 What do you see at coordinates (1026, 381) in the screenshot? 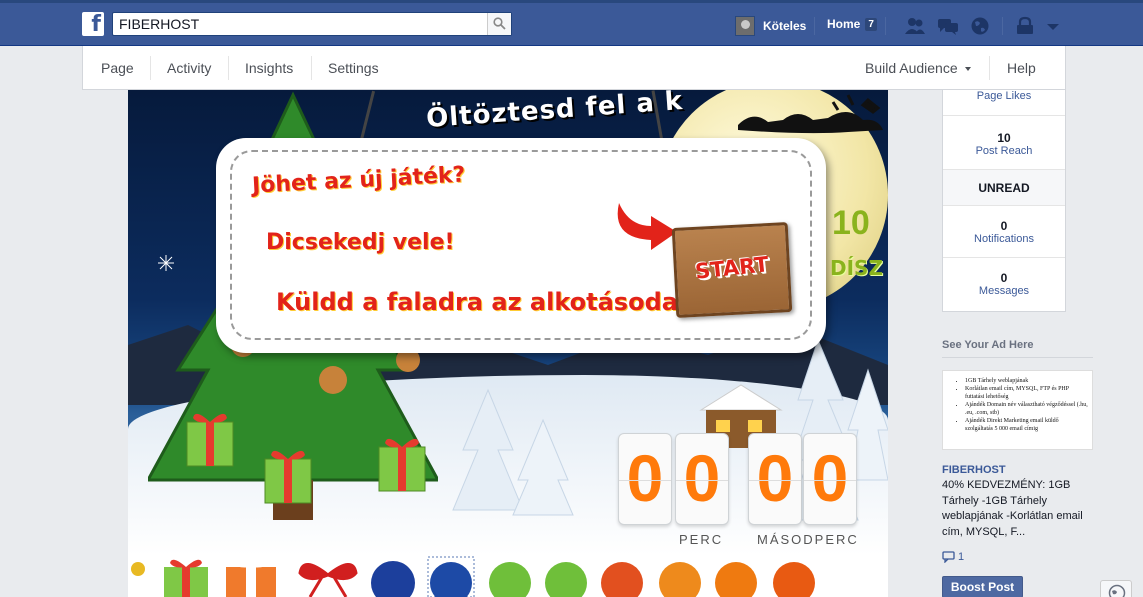
I see `ad-image-line: 1GB Tárhely weblapjának` at bounding box center [1026, 381].